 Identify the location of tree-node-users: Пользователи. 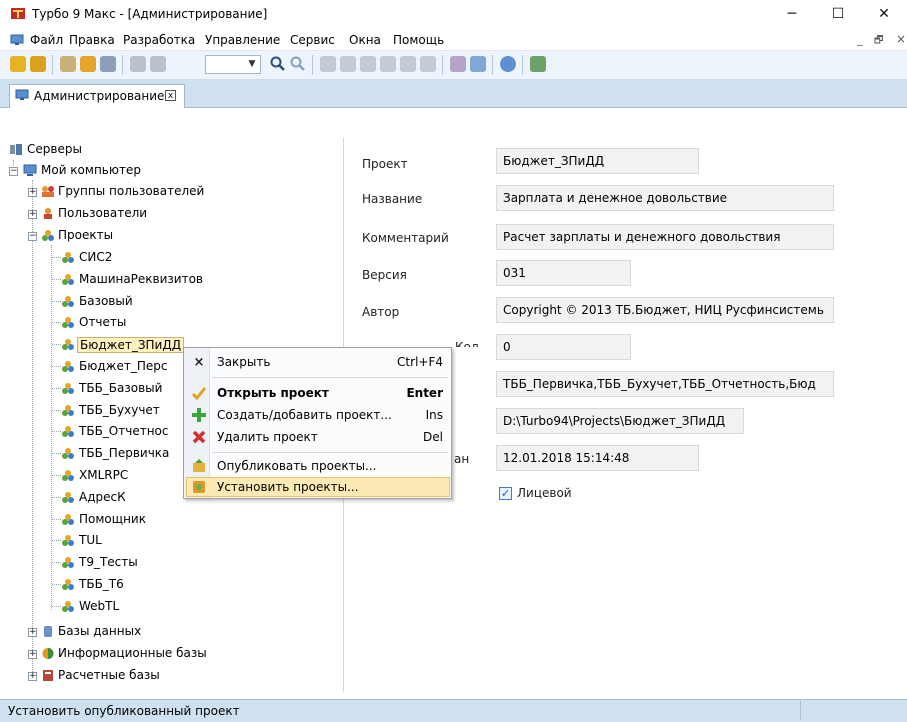
(102, 213).